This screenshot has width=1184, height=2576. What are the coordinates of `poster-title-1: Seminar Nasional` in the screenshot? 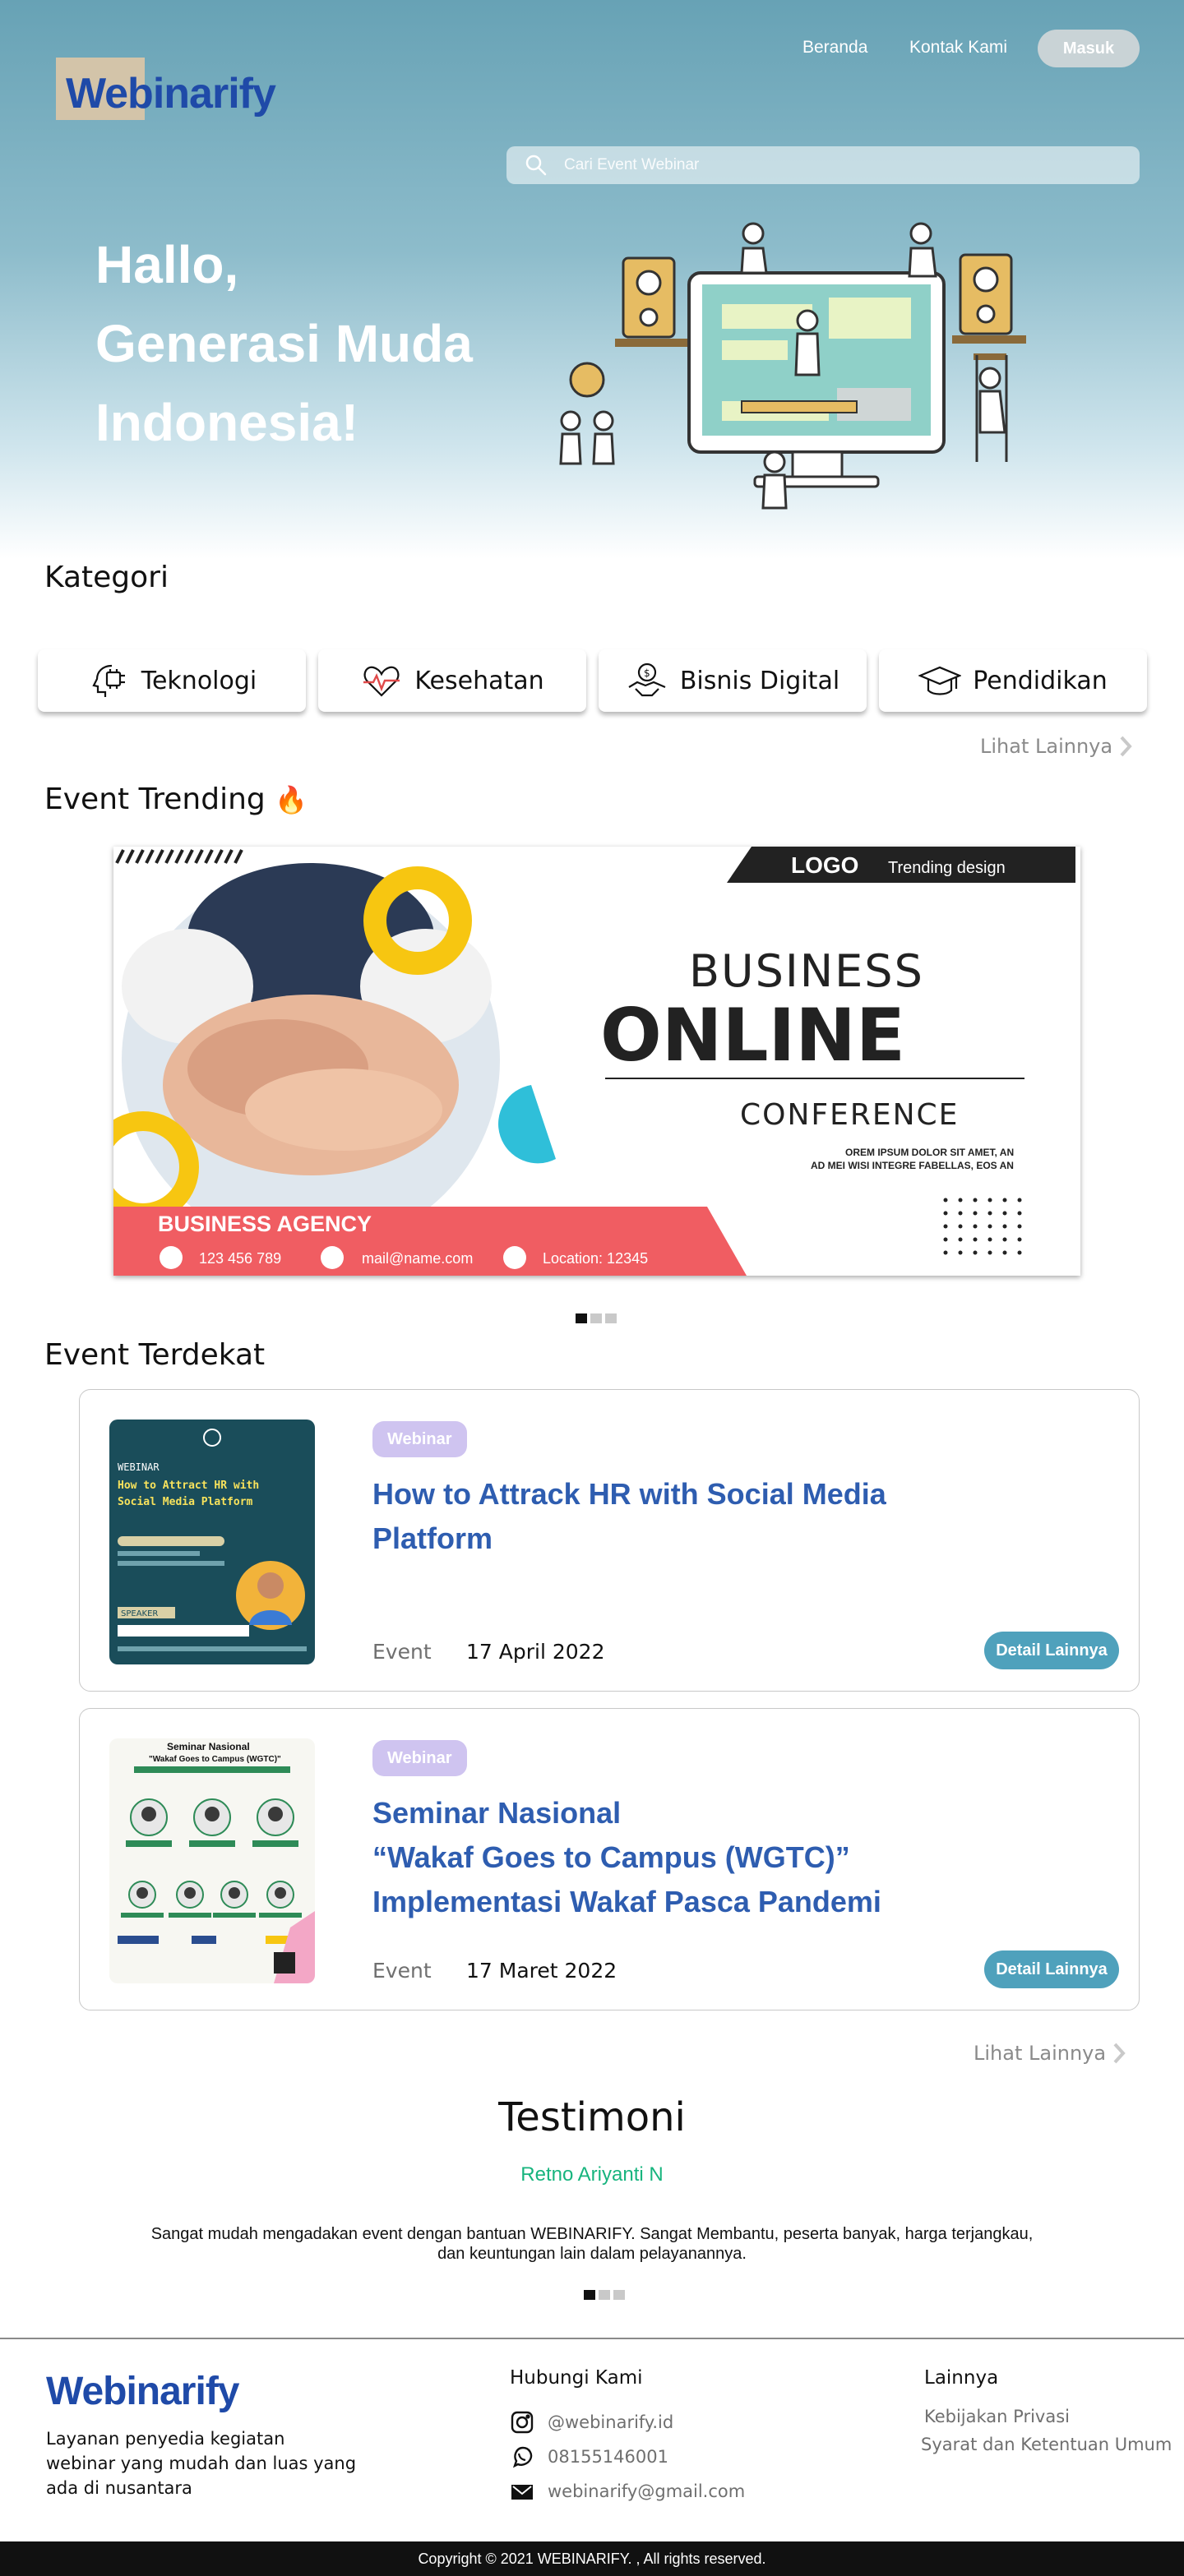 It's located at (208, 1747).